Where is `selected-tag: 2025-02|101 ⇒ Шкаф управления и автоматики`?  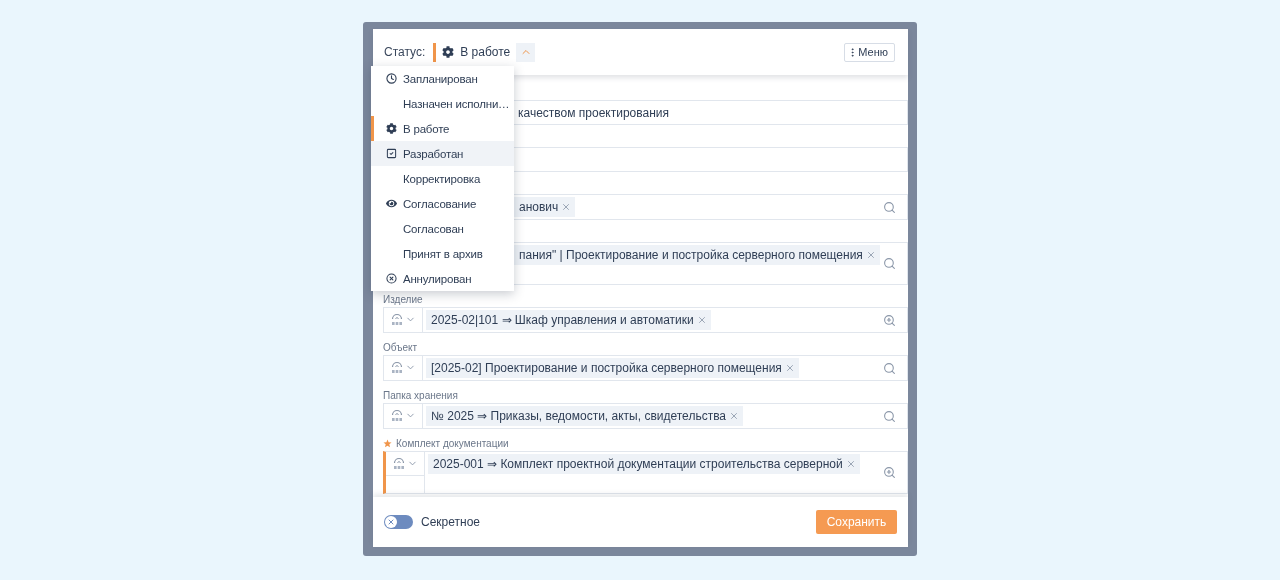 selected-tag: 2025-02|101 ⇒ Шкаф управления и автоматики is located at coordinates (568, 320).